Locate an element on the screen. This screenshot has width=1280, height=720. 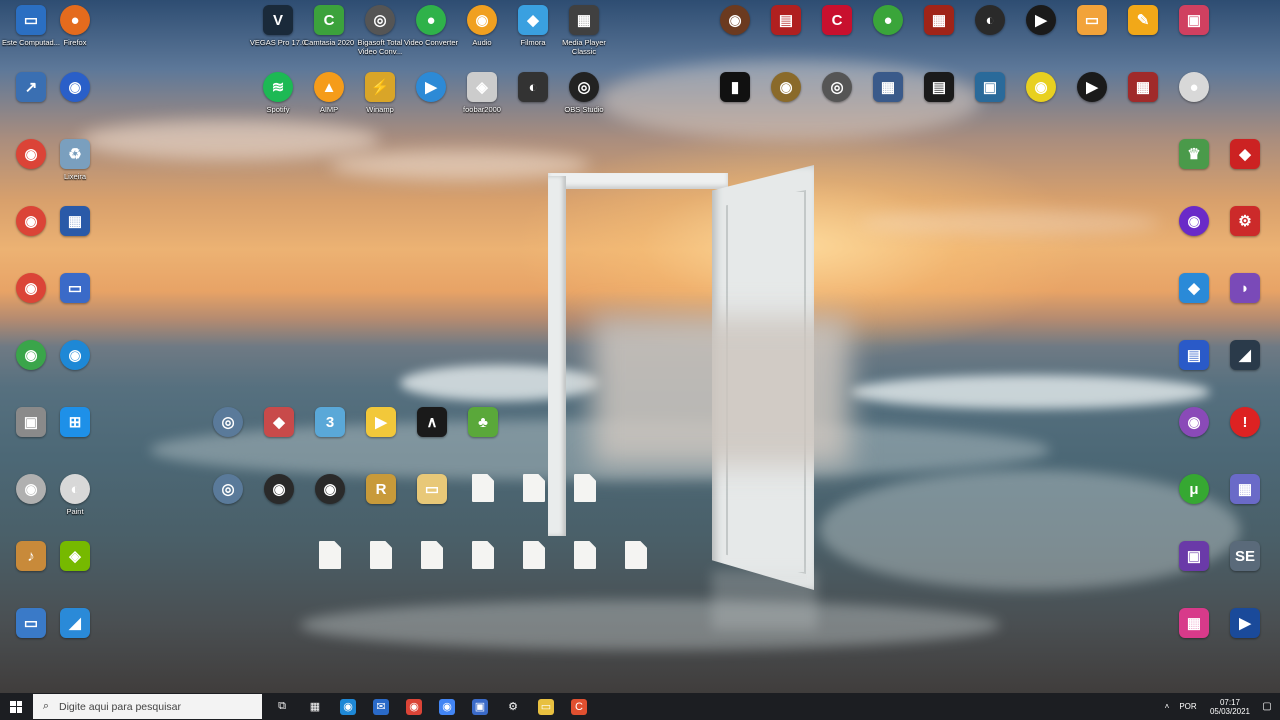
taskbar-app-settings: ⚙ is located at coordinates (513, 706).